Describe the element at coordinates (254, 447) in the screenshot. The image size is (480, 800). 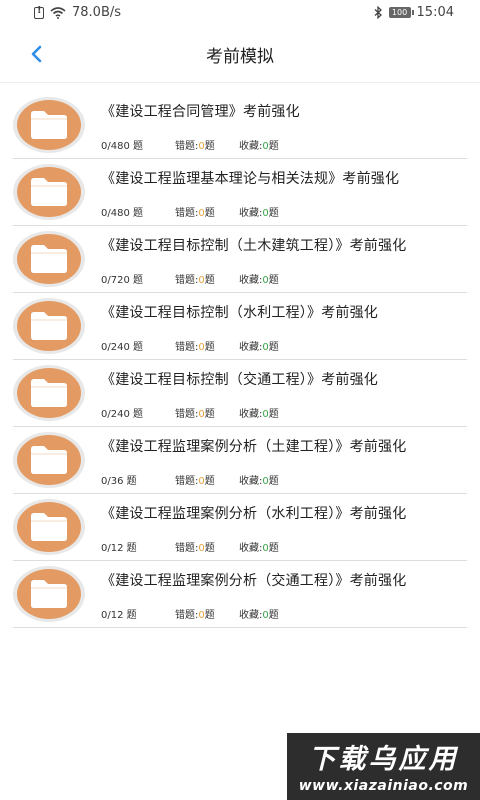
I see `item-title: 《建设工程监理案例分析（土建工程）》考前强化` at that location.